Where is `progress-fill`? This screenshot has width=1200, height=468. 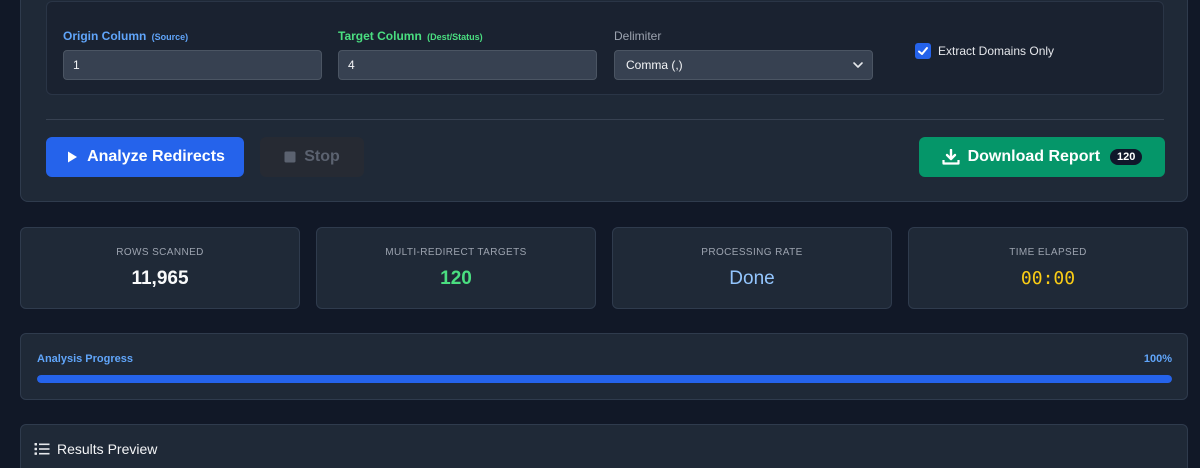 progress-fill is located at coordinates (604, 379).